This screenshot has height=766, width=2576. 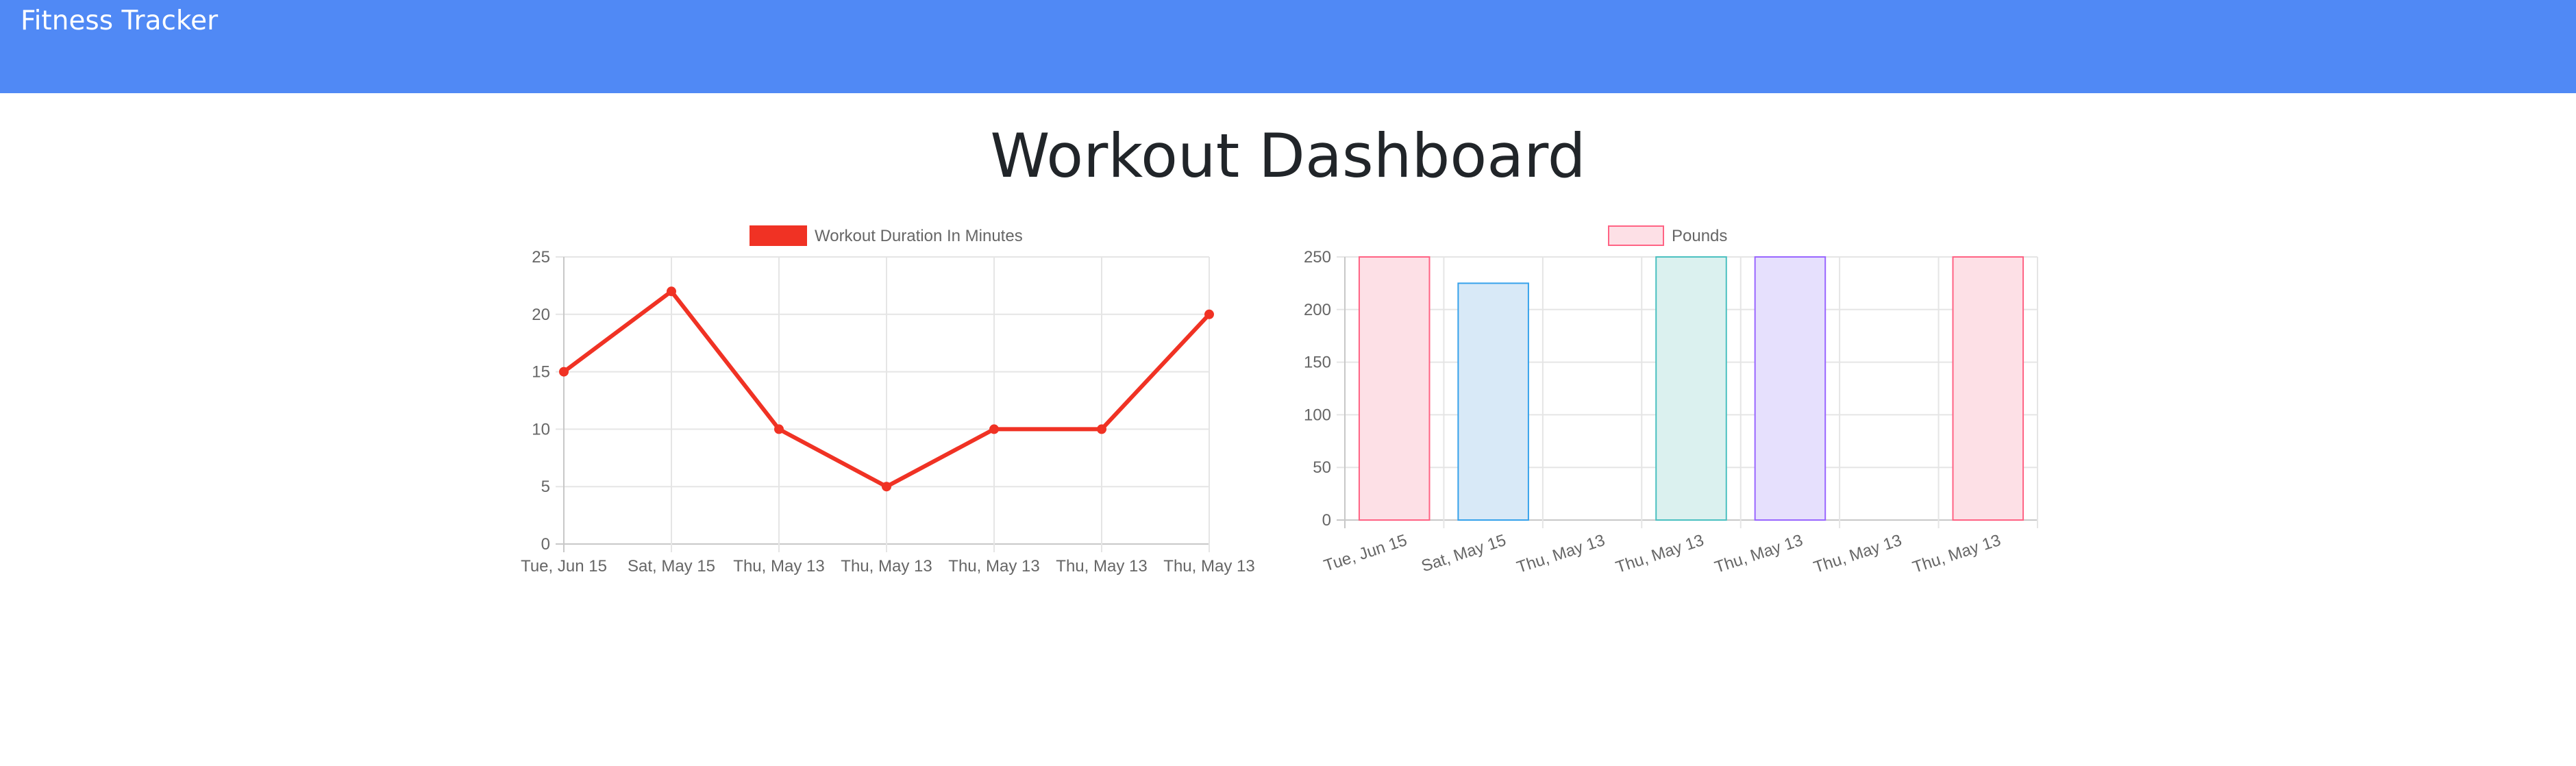 What do you see at coordinates (919, 236) in the screenshot?
I see `legend-label: Workout Duration In Minutes` at bounding box center [919, 236].